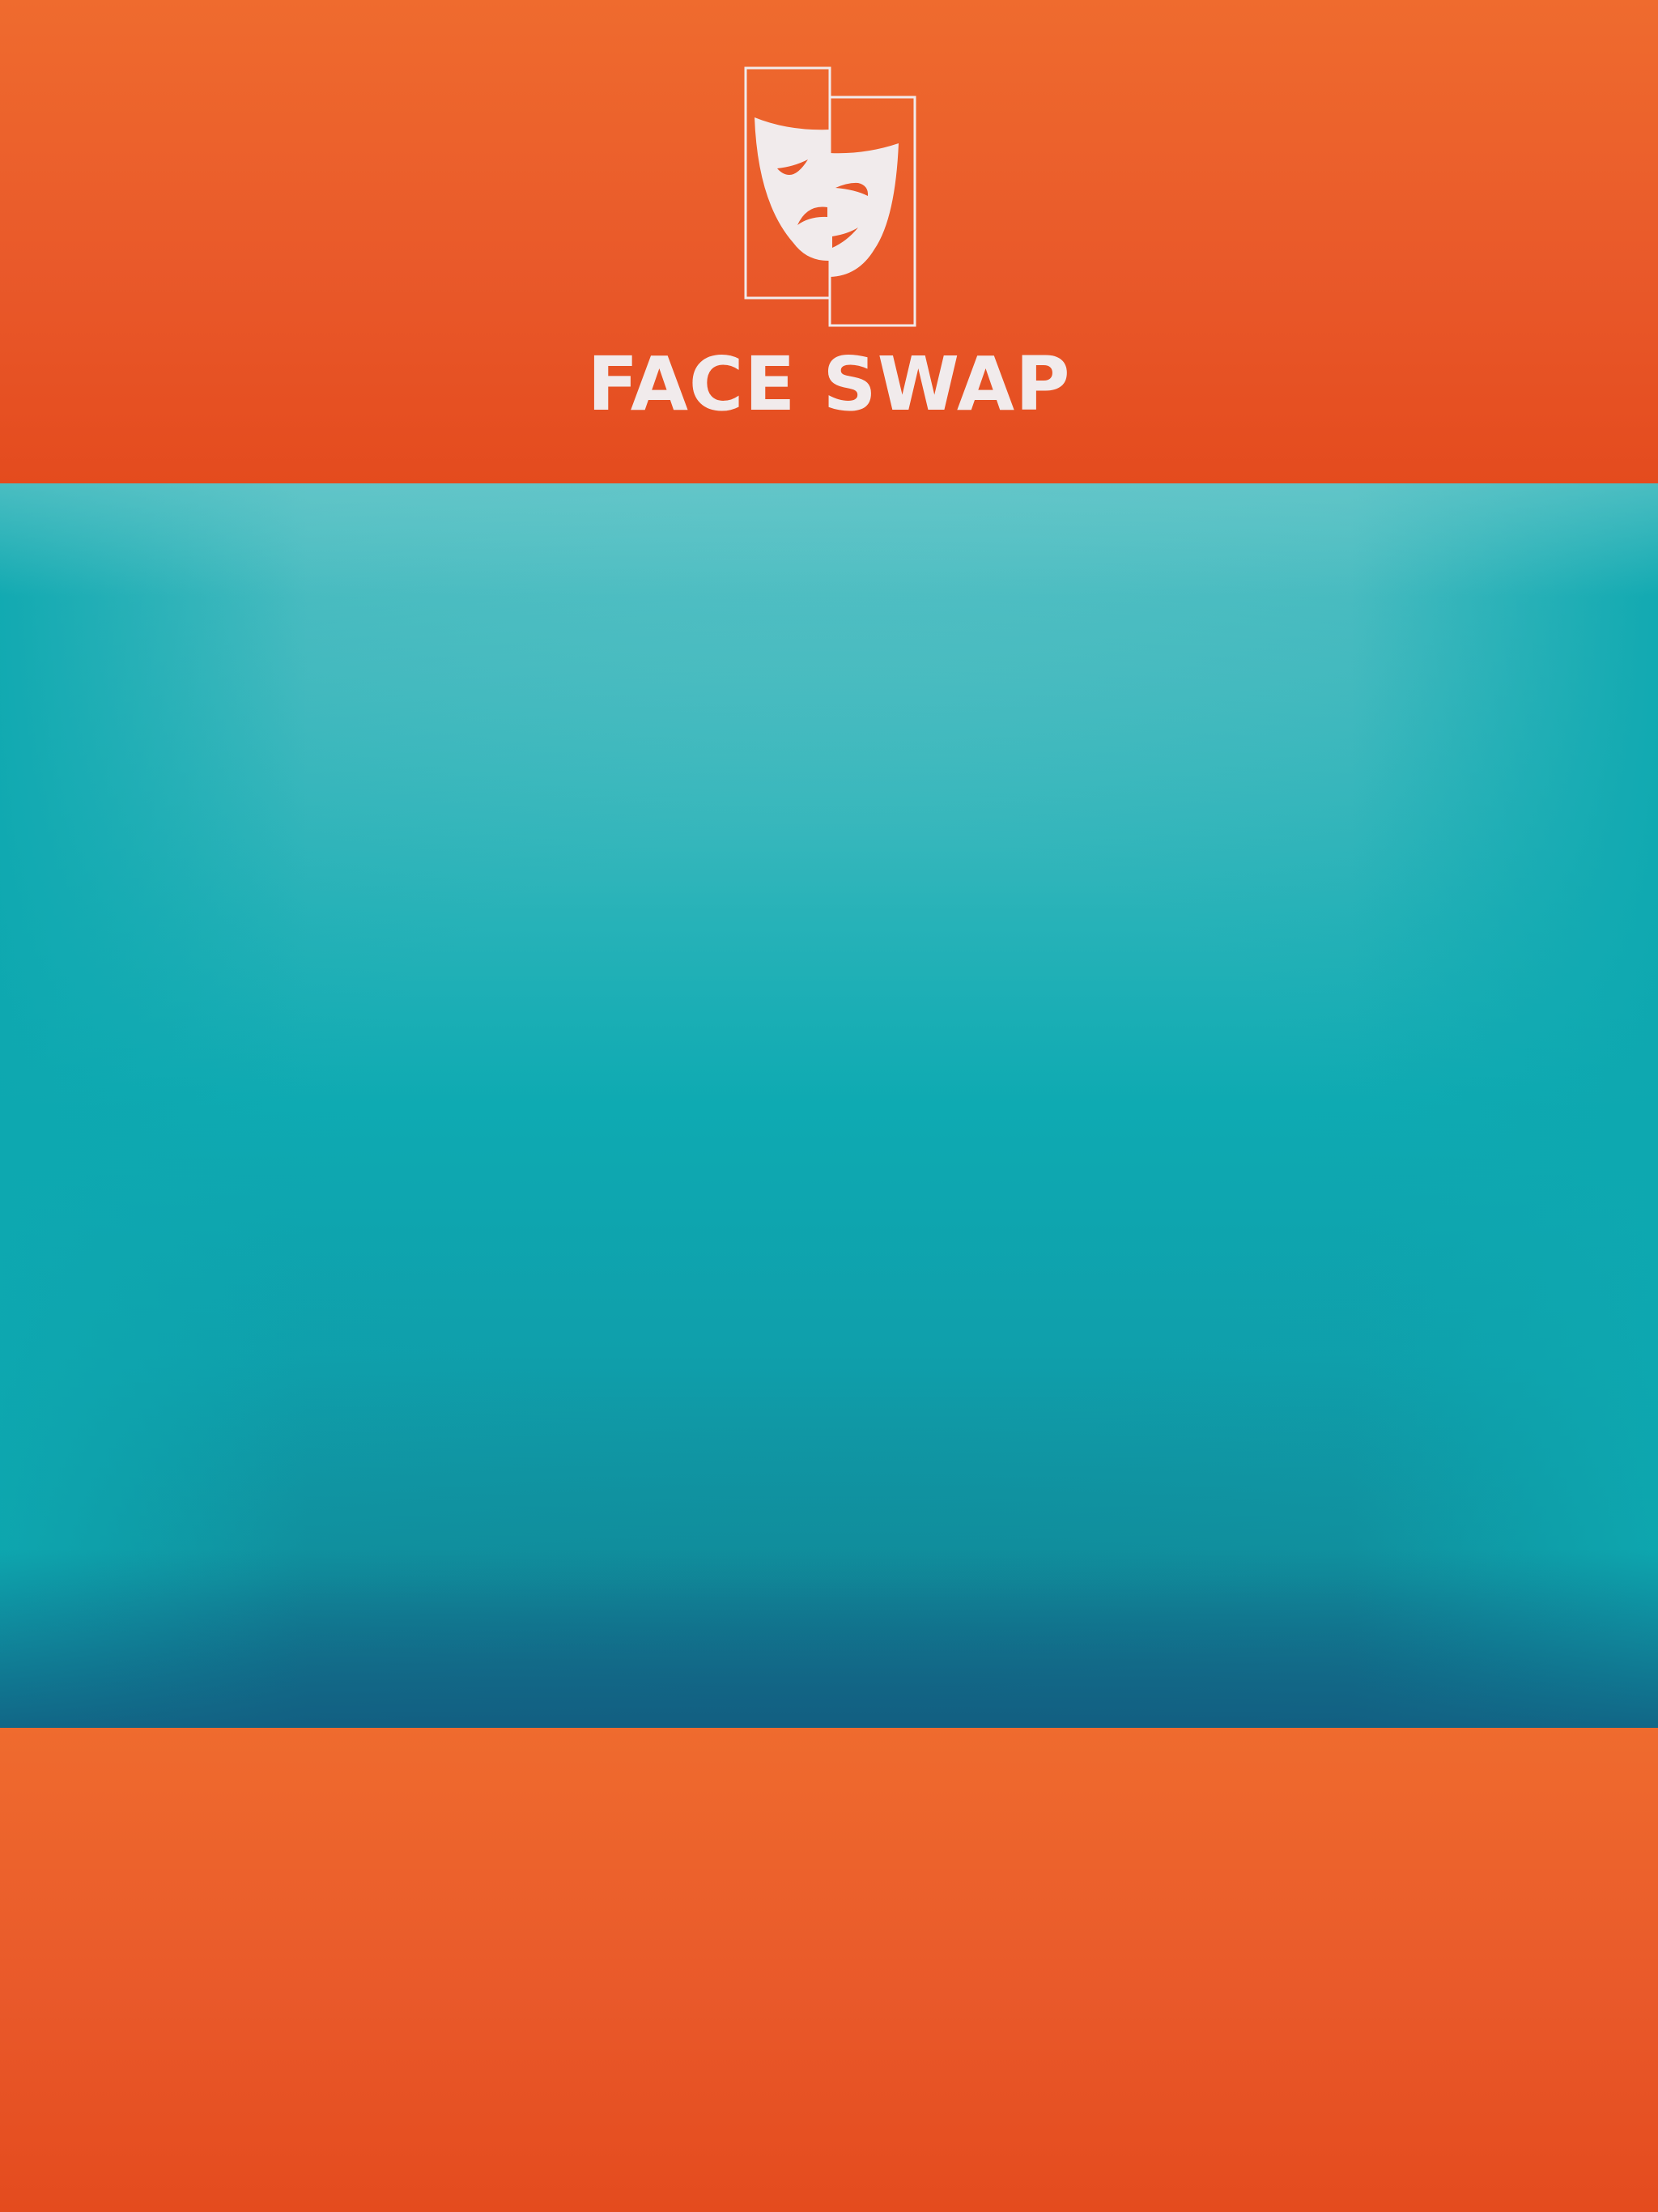 This screenshot has width=1658, height=2212. What do you see at coordinates (829, 1639) in the screenshot?
I see `stage-bottom-shadow` at bounding box center [829, 1639].